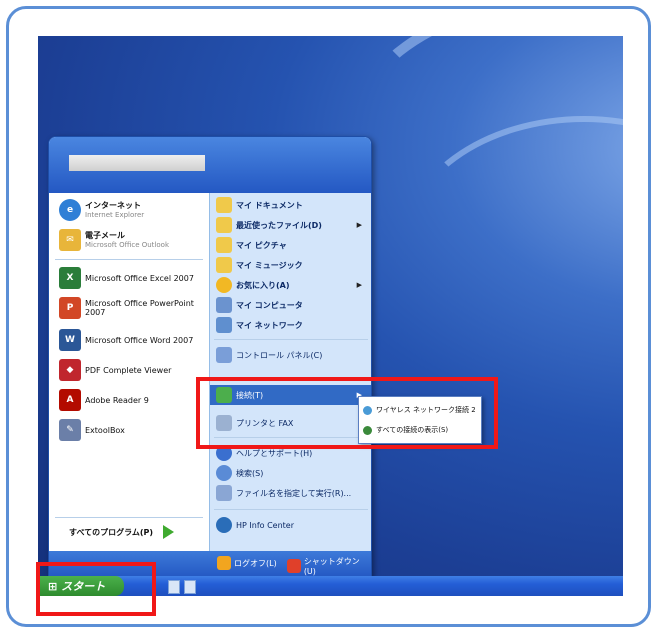 The width and height of the screenshot is (659, 633). I want to click on control-panel-icon, so click(224, 355).